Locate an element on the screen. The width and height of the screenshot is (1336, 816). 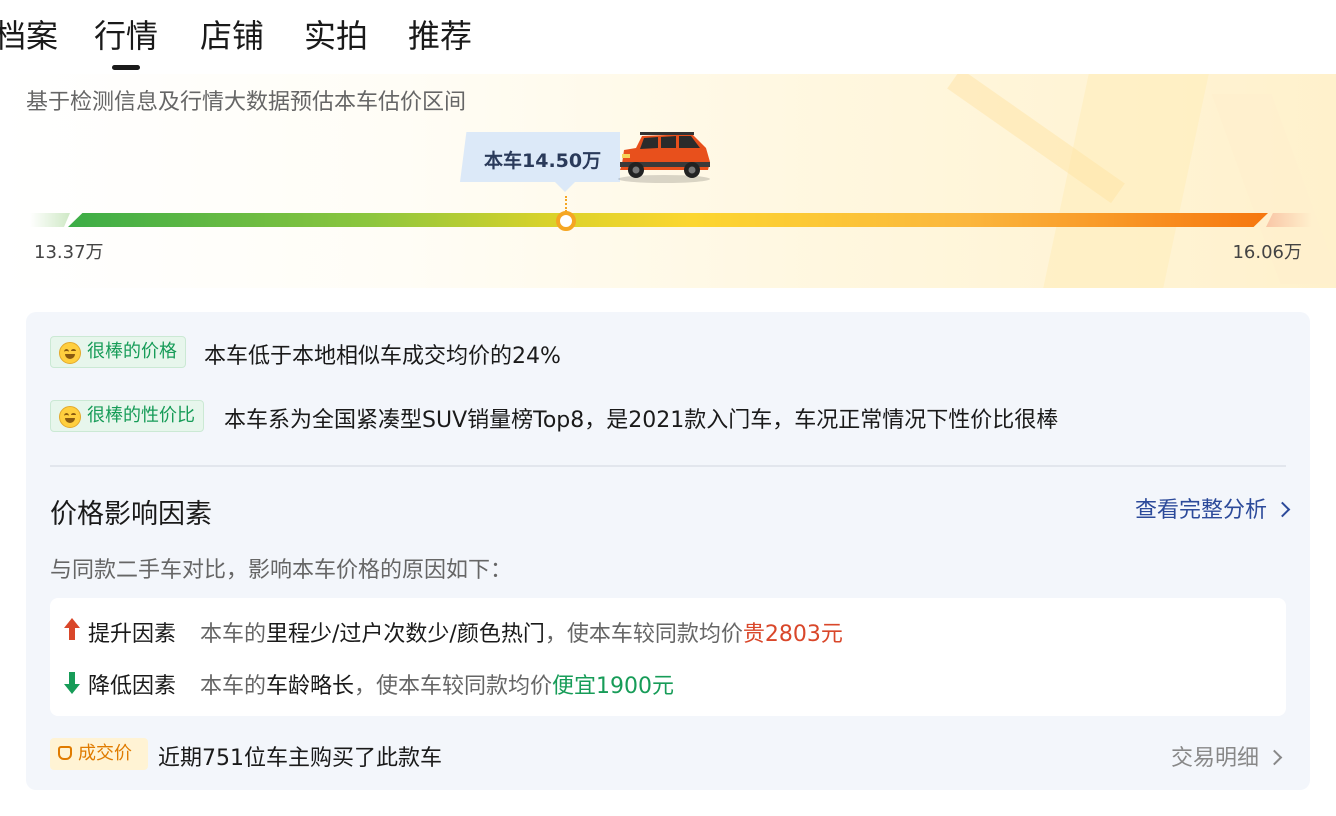
factor-result: 贵2803元 is located at coordinates (792, 634).